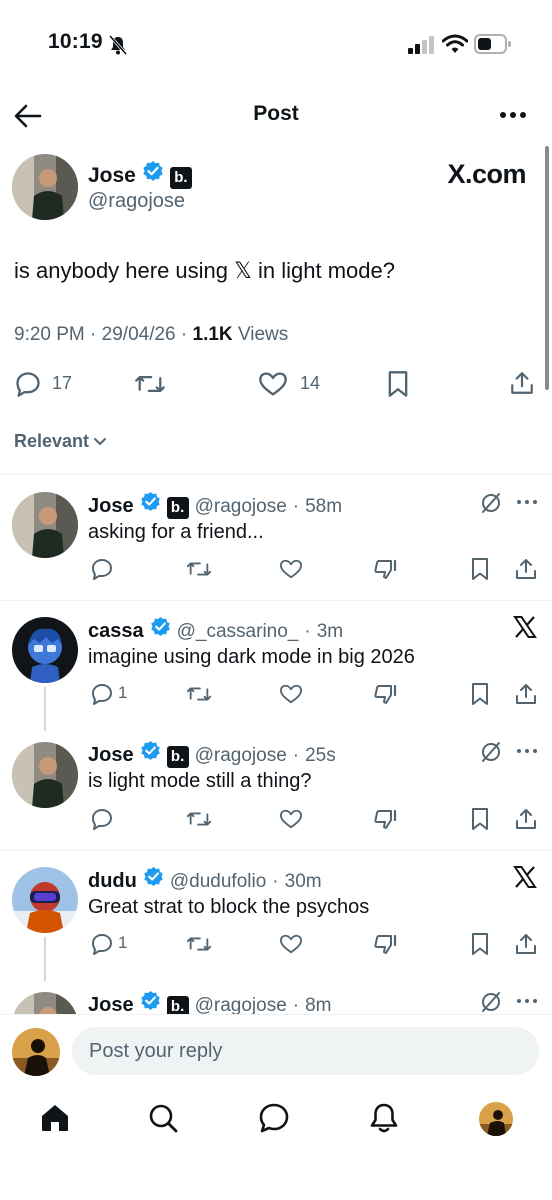 The height and width of the screenshot is (1200, 552). Describe the element at coordinates (310, 383) in the screenshot. I see `like-count: 14` at that location.